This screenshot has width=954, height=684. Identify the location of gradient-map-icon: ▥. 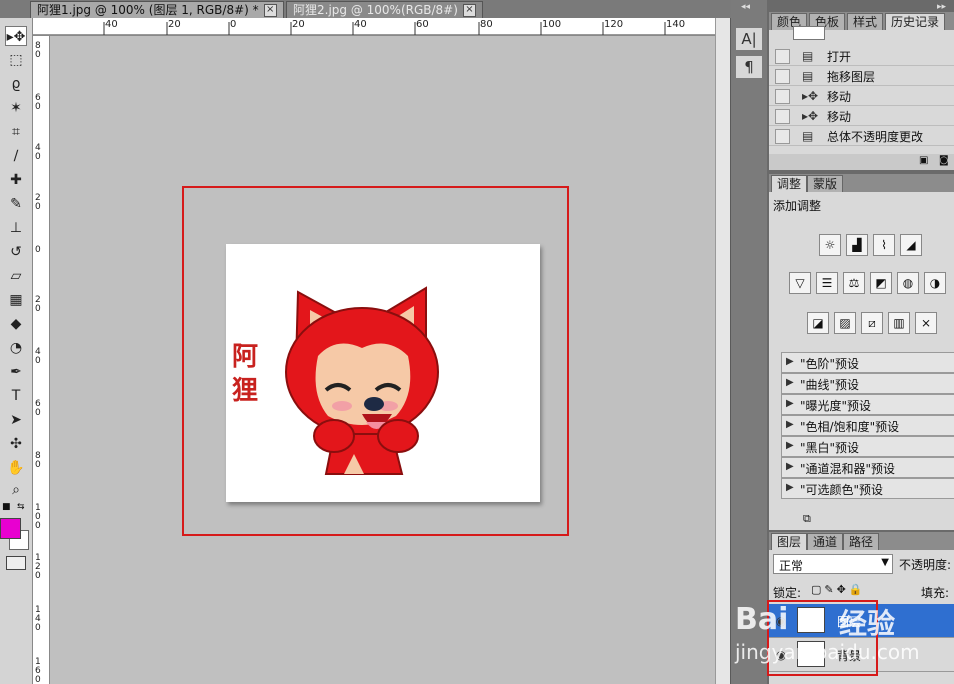
(899, 323).